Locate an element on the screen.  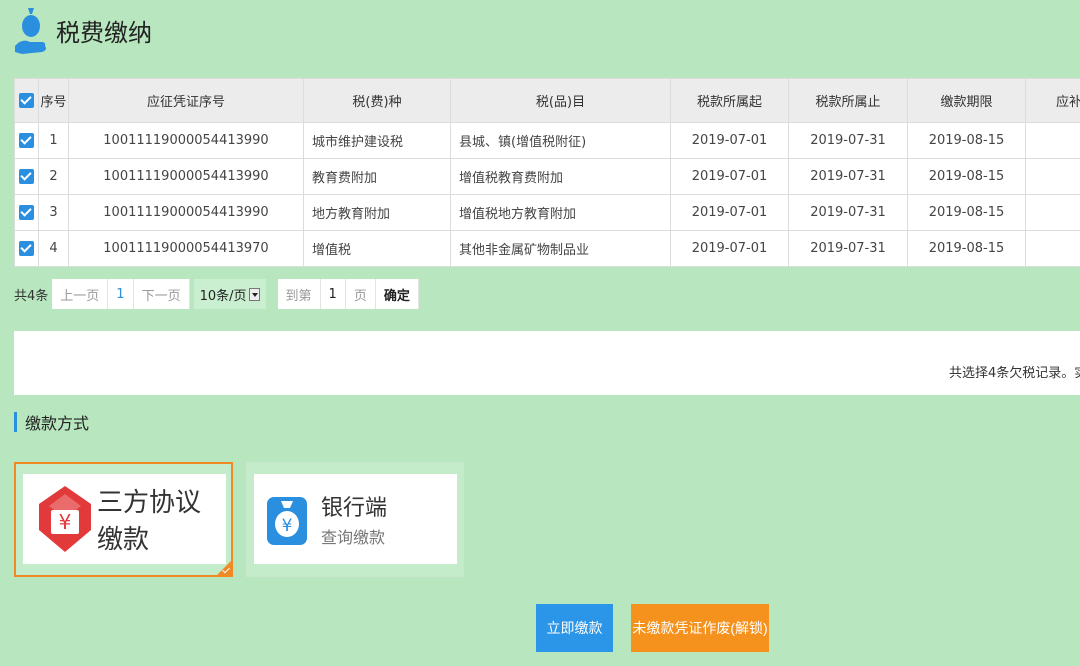
red-seal-yuan-icon: ¥ is located at coordinates (65, 519).